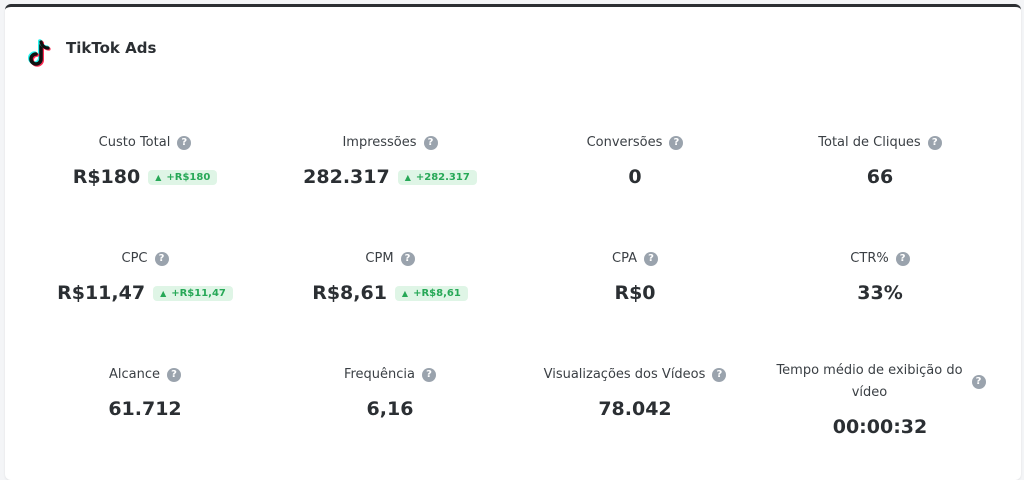 The image size is (1024, 480). I want to click on metric-label: Custo Total, so click(134, 142).